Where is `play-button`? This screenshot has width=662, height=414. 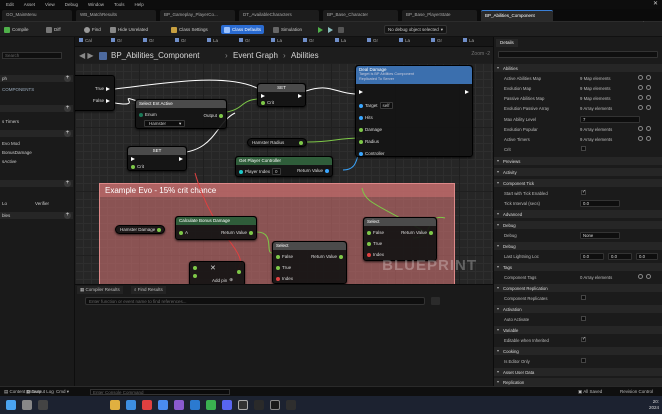 play-button is located at coordinates (331, 29).